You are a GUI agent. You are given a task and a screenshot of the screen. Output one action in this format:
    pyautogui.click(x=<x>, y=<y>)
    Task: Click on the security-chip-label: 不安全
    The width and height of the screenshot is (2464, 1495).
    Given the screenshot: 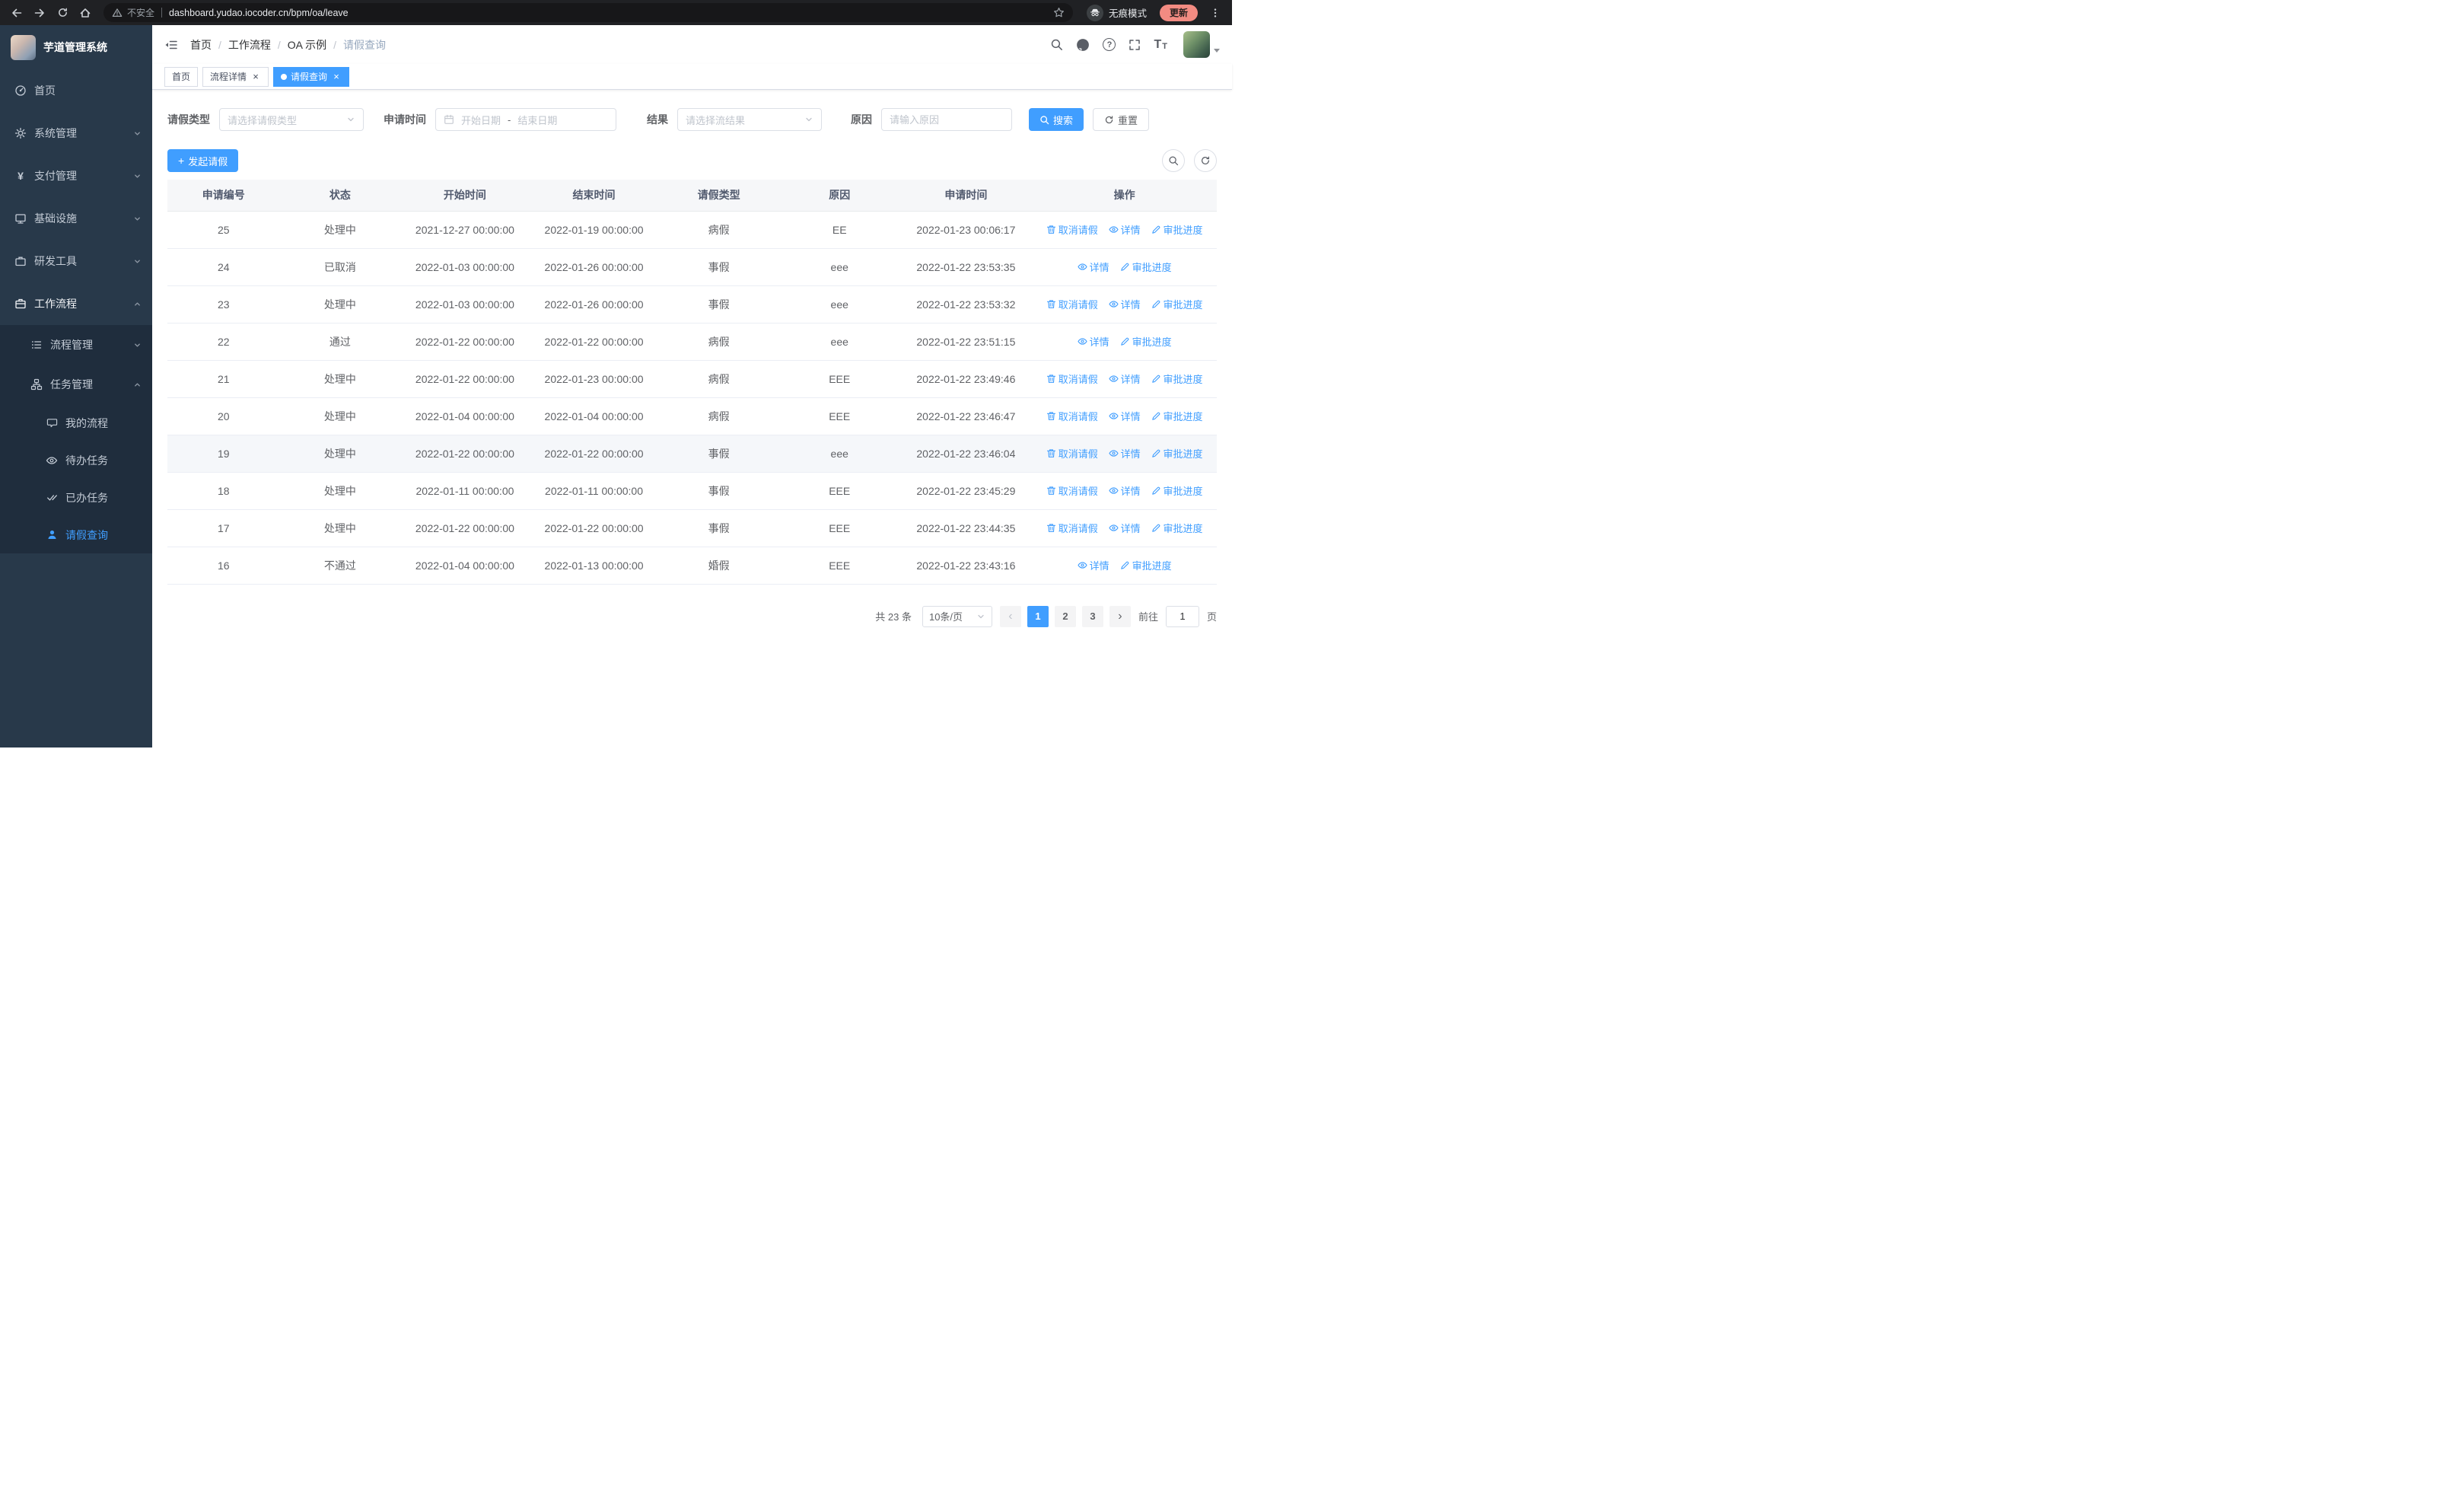 What is the action you would take?
    pyautogui.click(x=140, y=13)
    